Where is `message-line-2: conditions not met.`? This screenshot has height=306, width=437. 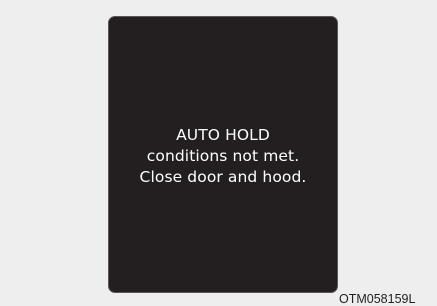 message-line-2: conditions not met. is located at coordinates (223, 156).